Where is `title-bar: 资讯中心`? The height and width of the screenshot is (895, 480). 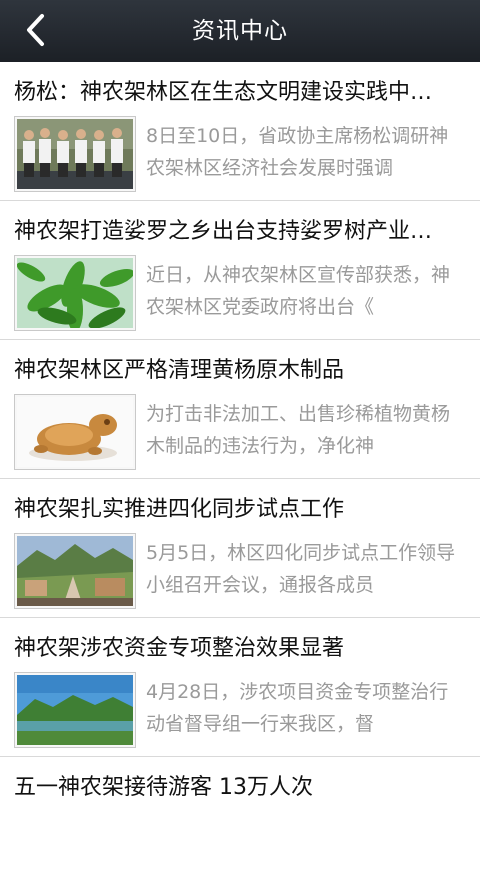
title-bar: 资讯中心 is located at coordinates (240, 31).